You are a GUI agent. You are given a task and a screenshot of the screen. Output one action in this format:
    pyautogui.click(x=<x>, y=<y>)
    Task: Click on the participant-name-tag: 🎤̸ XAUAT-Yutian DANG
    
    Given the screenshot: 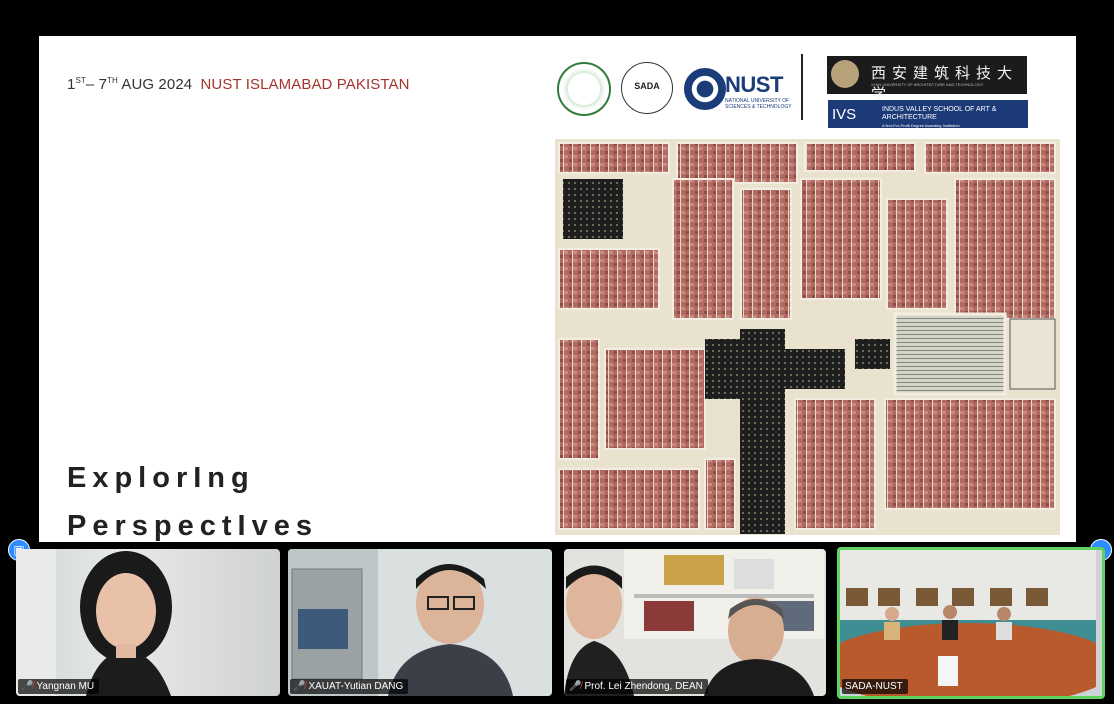 What is the action you would take?
    pyautogui.click(x=349, y=686)
    